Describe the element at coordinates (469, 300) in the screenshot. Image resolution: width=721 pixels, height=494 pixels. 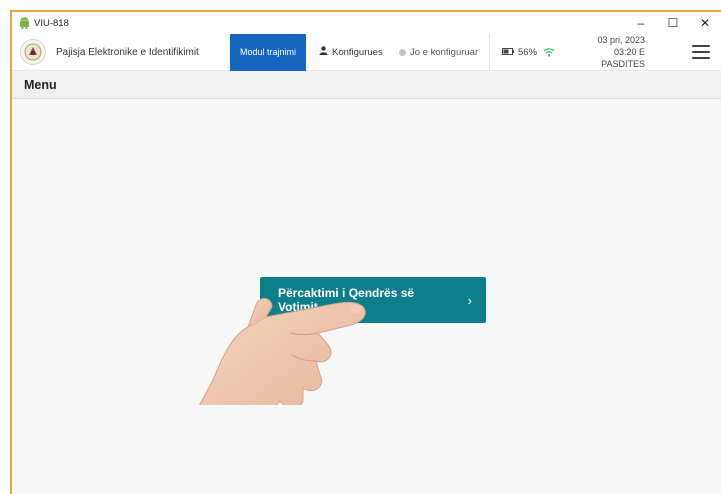
I see `chevron-right-icon: ›` at that location.